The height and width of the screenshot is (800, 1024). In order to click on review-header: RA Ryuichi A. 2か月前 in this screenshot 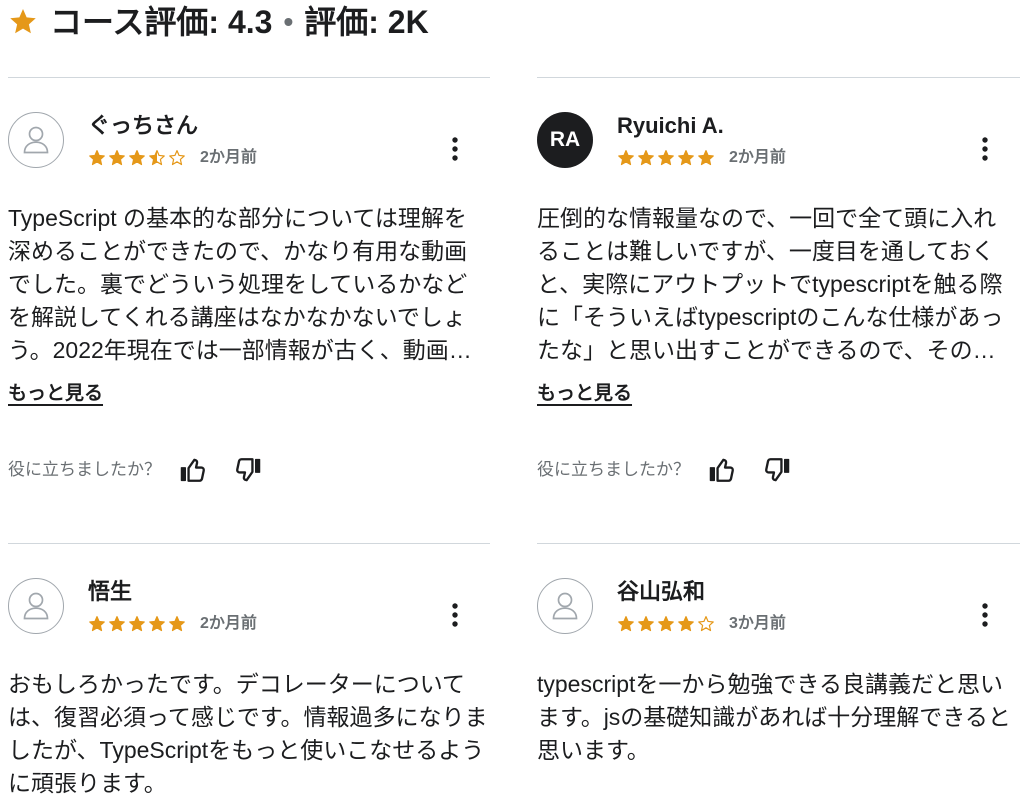, I will do `click(778, 141)`.